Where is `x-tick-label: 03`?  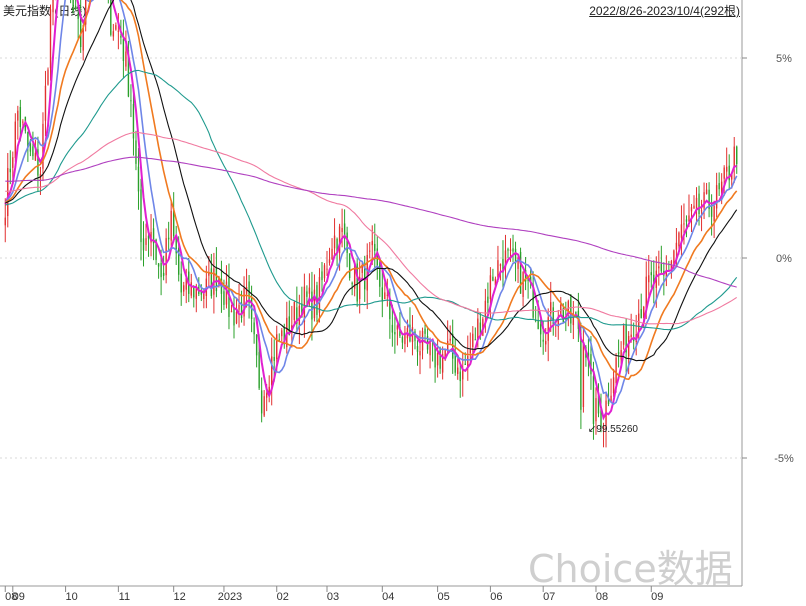 x-tick-label: 03 is located at coordinates (333, 597).